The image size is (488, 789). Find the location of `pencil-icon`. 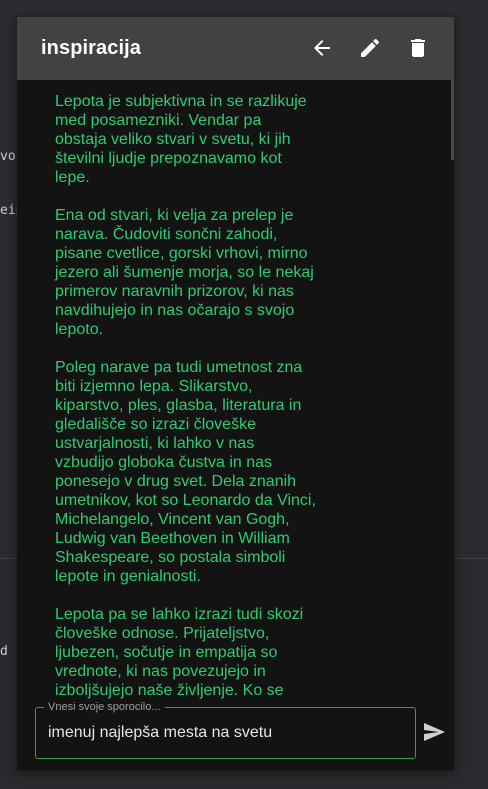

pencil-icon is located at coordinates (370, 47).